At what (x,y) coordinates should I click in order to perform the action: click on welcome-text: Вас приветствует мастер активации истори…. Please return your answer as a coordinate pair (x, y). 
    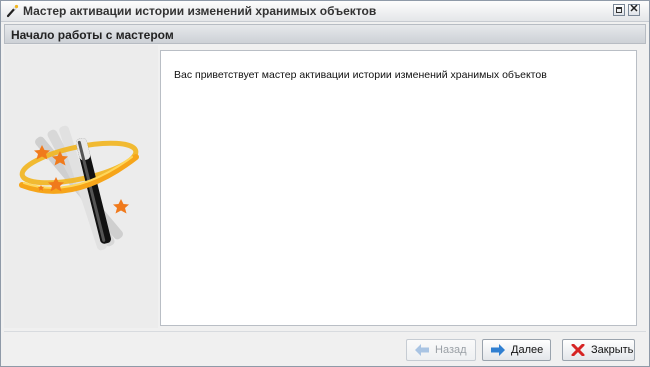
    Looking at the image, I should click on (360, 75).